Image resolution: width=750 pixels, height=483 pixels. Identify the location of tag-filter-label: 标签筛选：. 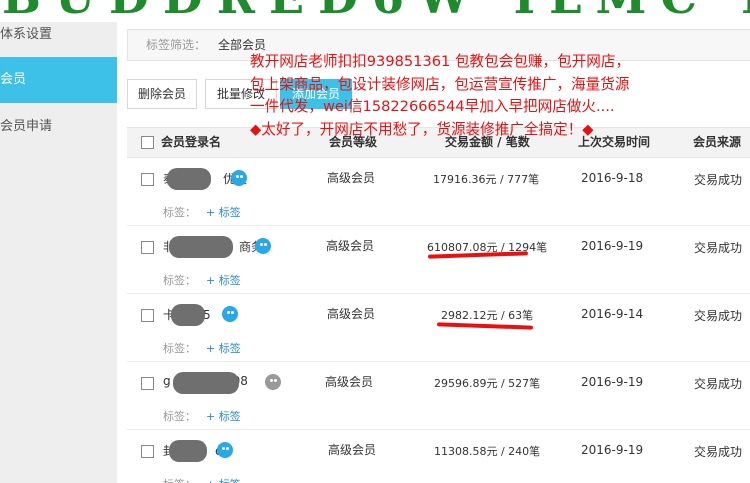
(176, 45).